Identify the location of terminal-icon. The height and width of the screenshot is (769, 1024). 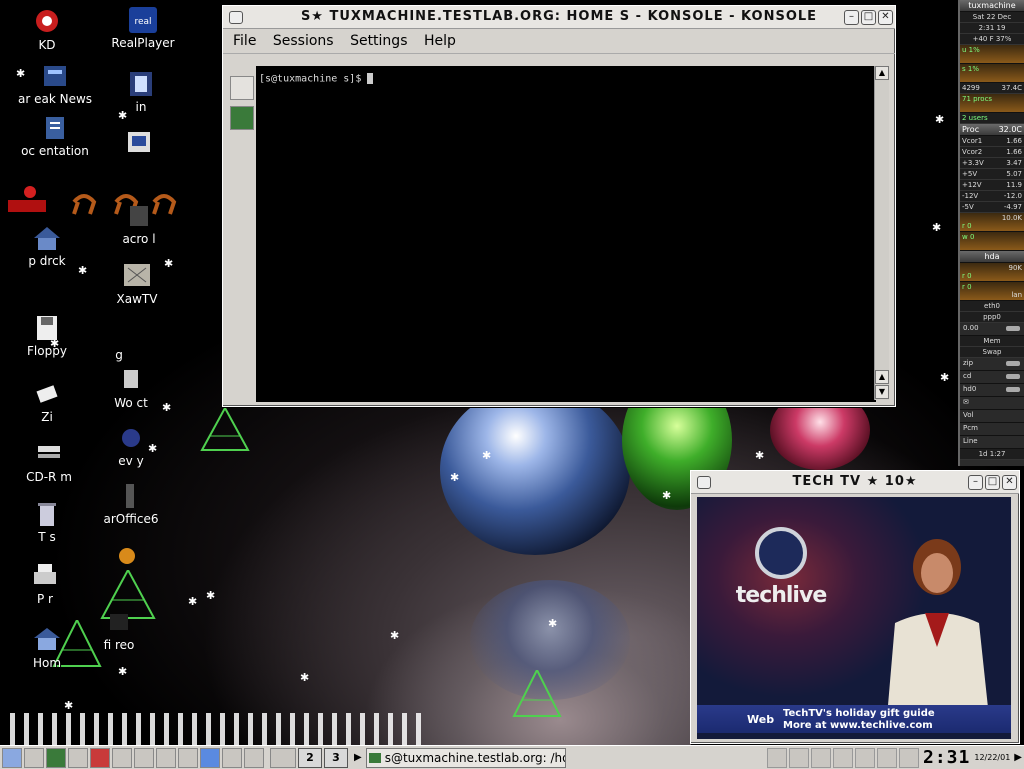
(56, 757).